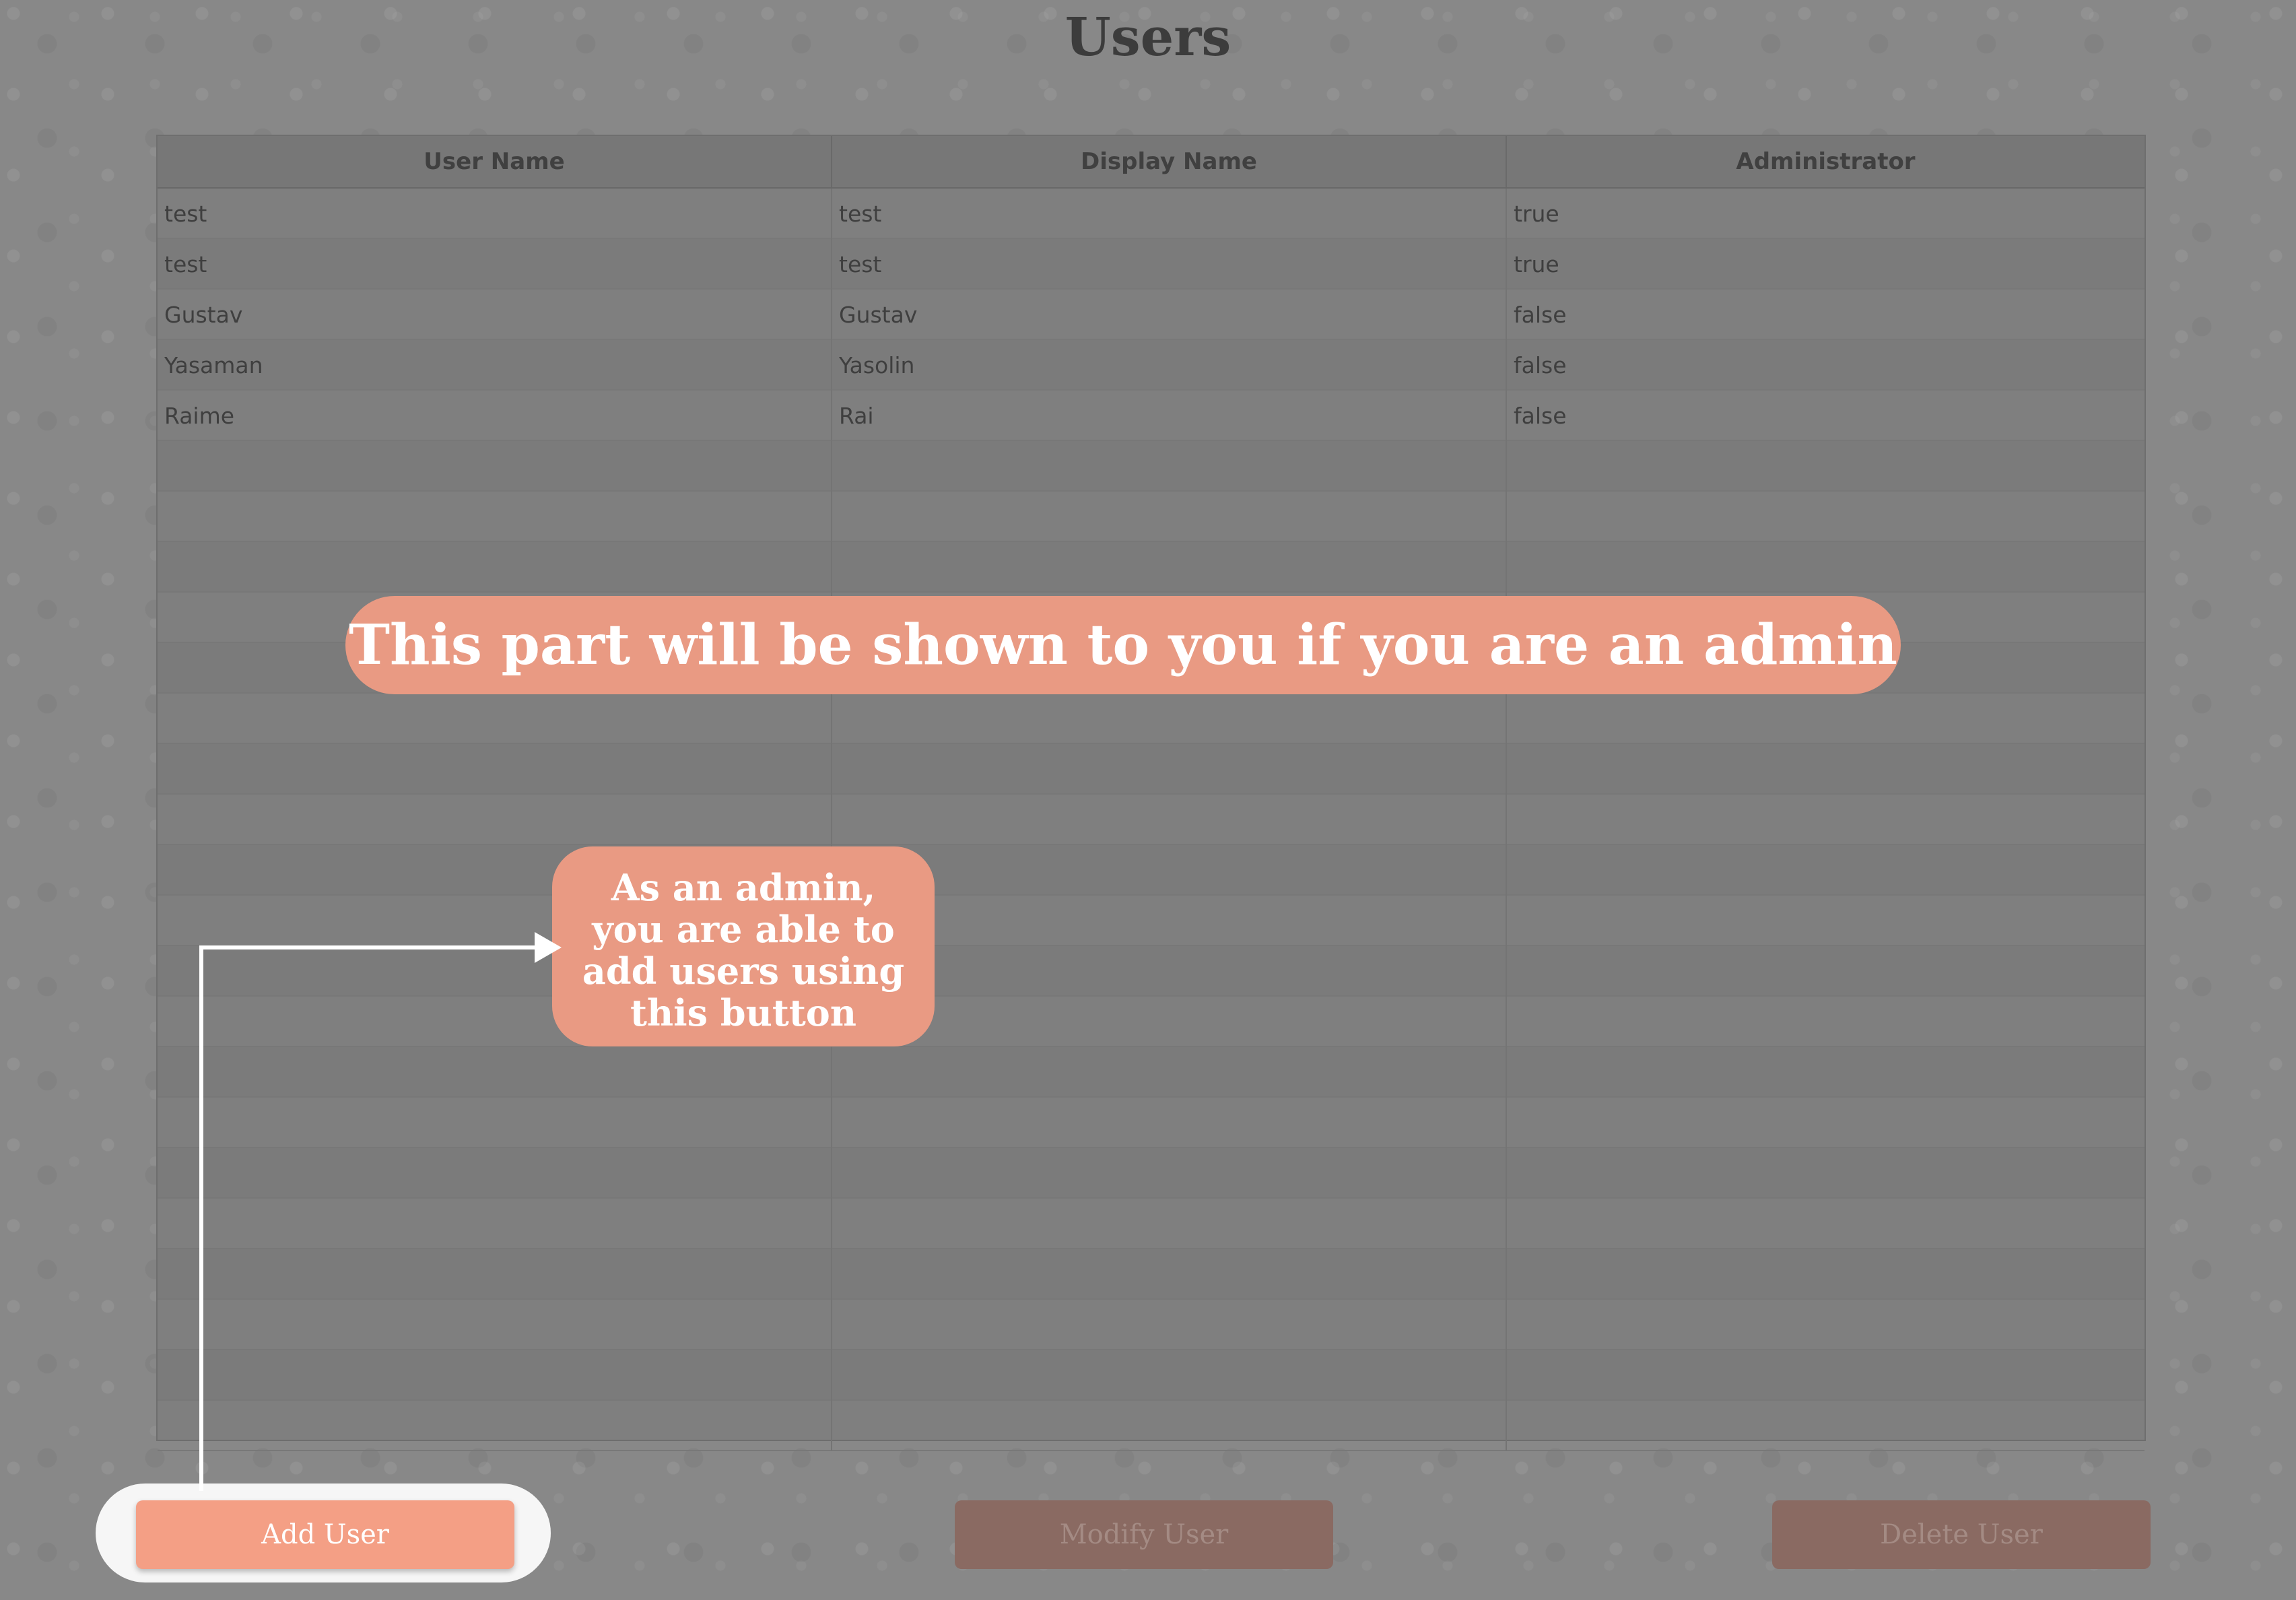 This screenshot has height=1600, width=2296. I want to click on callout-line: this button, so click(743, 1013).